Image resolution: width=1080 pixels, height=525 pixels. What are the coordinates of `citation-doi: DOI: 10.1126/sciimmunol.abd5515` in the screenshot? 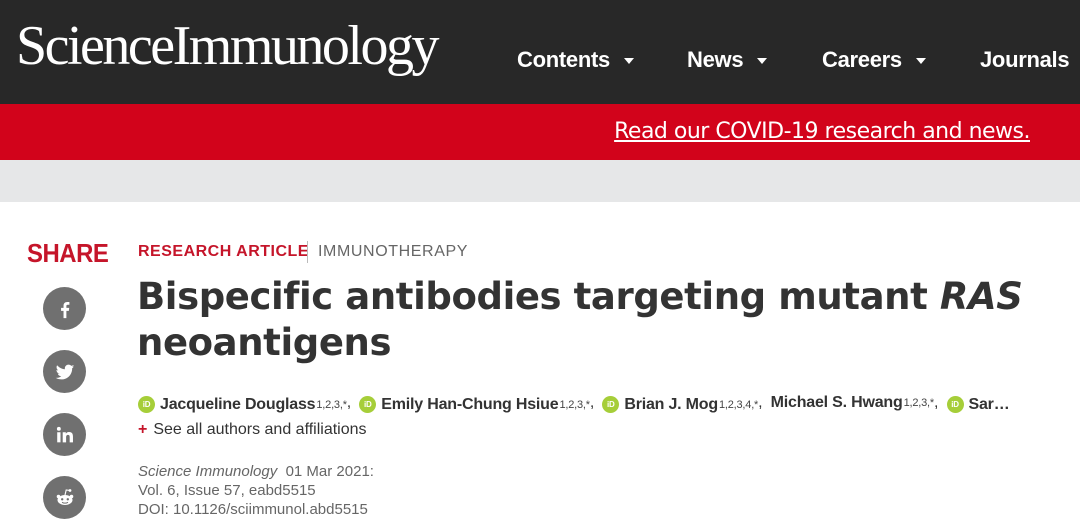 It's located at (256, 509).